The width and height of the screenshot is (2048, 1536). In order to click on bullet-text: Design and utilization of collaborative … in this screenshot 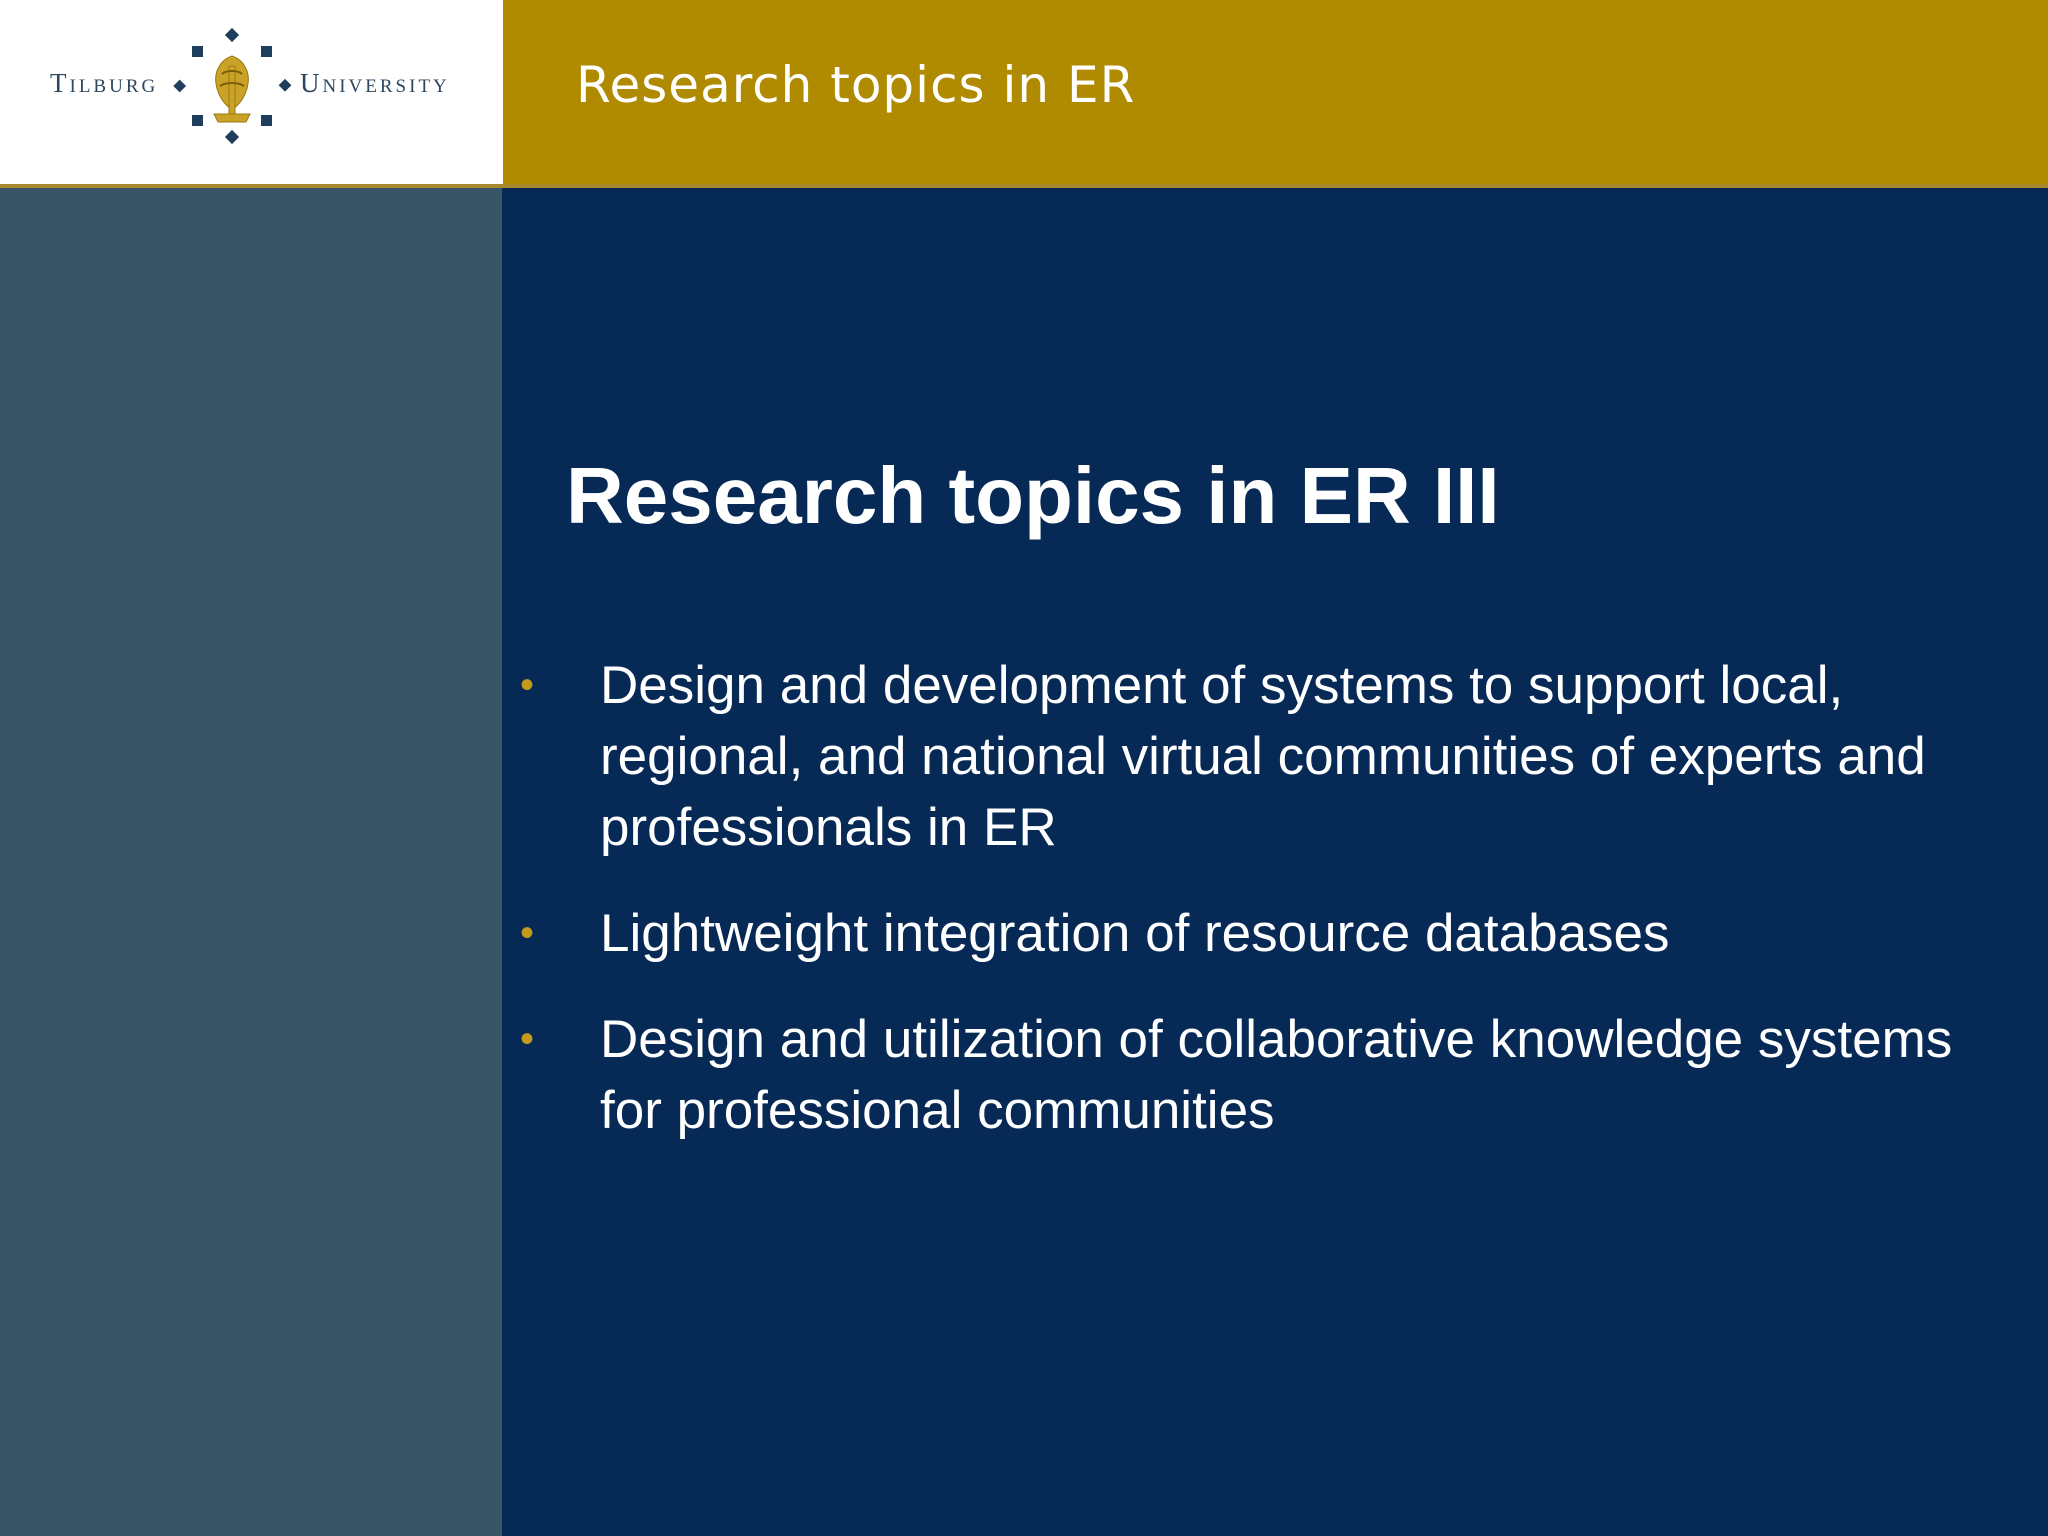, I will do `click(1276, 1075)`.